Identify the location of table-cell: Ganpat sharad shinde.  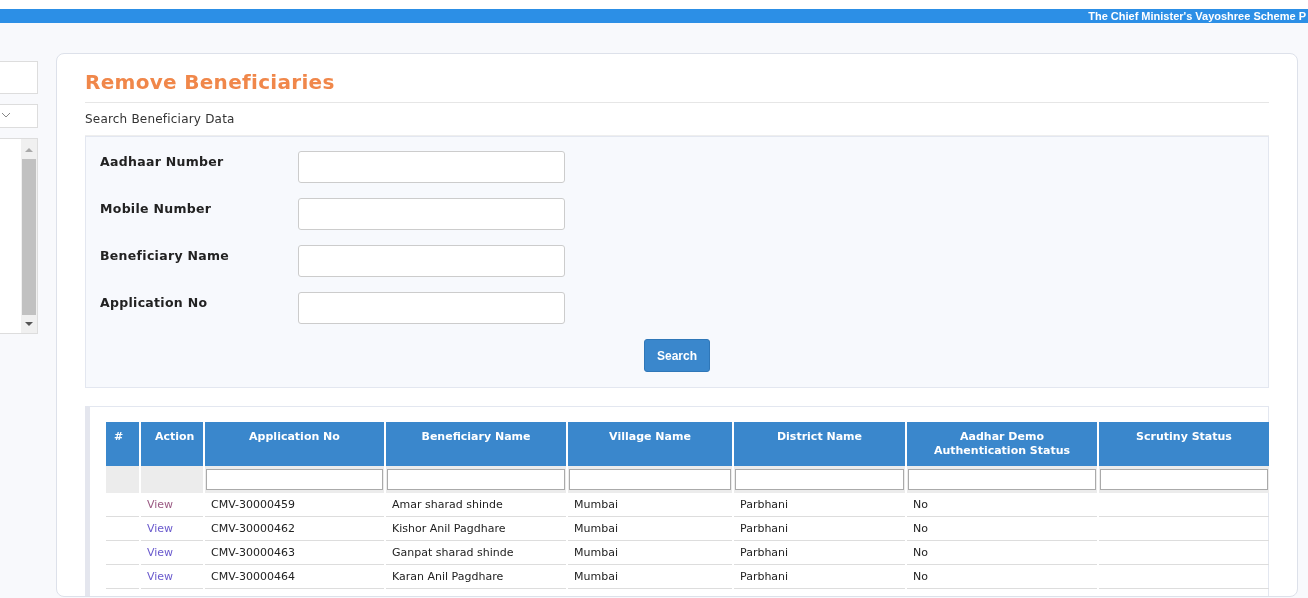
(453, 552).